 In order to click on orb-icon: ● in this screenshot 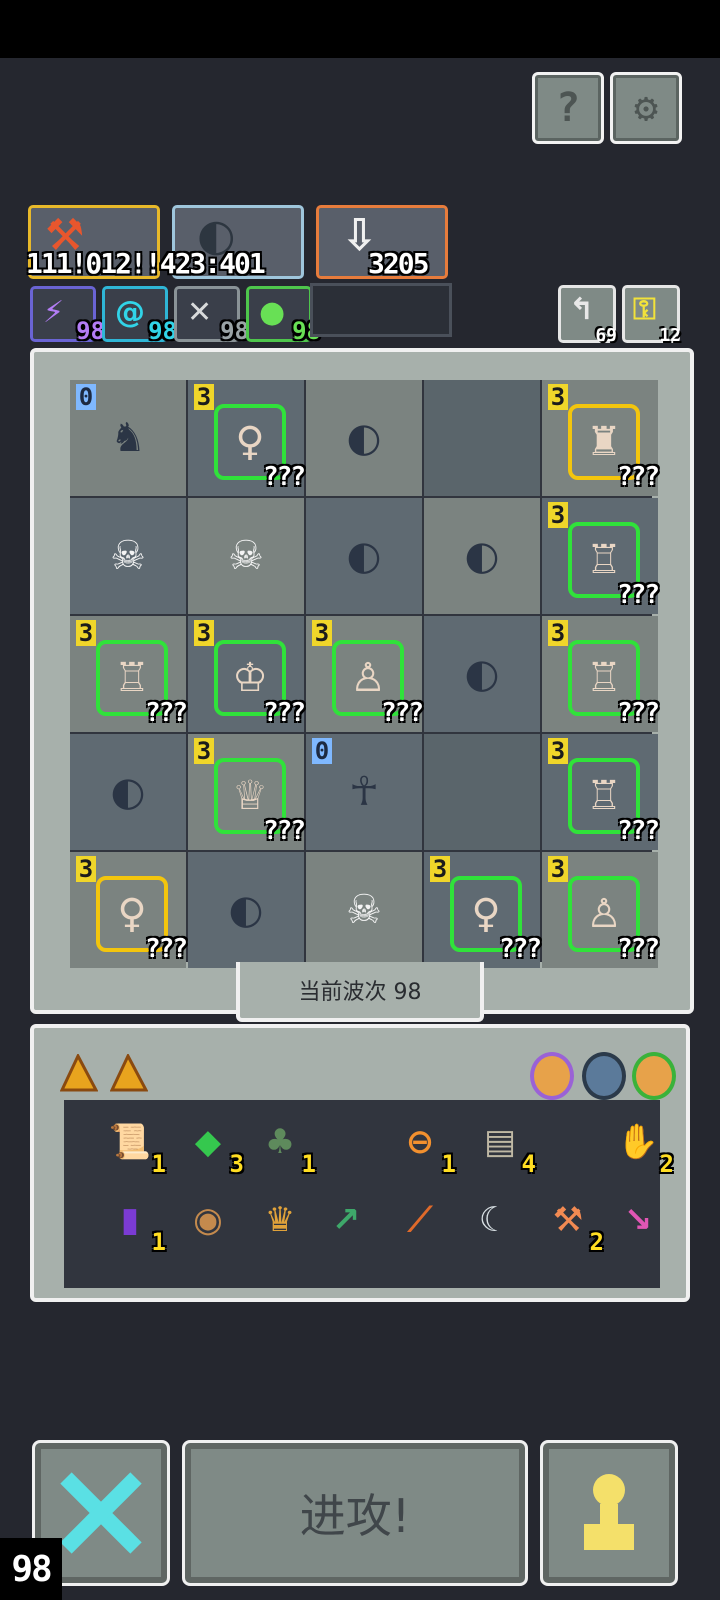, I will do `click(272, 312)`.